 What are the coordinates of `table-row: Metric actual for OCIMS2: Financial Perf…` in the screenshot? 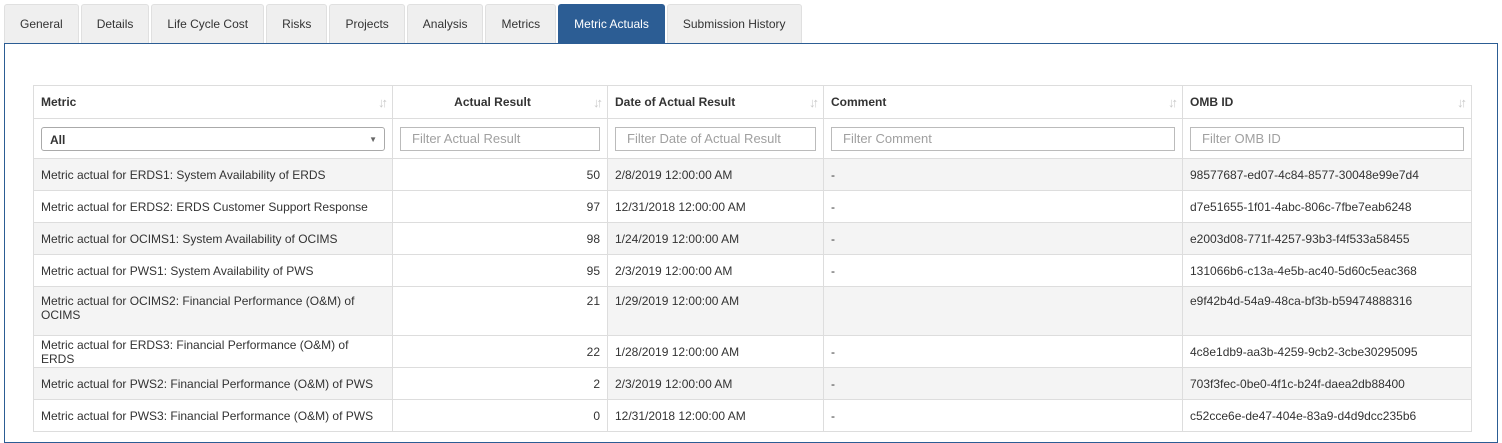 It's located at (752, 311).